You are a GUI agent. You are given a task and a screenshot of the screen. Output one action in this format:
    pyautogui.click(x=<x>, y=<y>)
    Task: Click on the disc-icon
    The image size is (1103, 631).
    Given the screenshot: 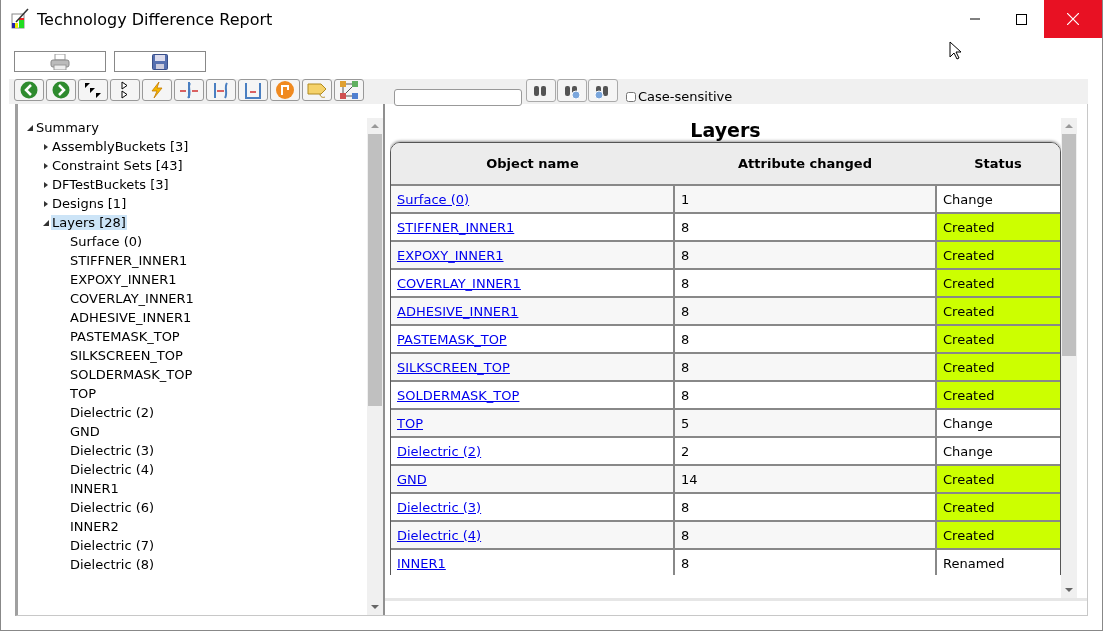 What is the action you would take?
    pyautogui.click(x=285, y=90)
    